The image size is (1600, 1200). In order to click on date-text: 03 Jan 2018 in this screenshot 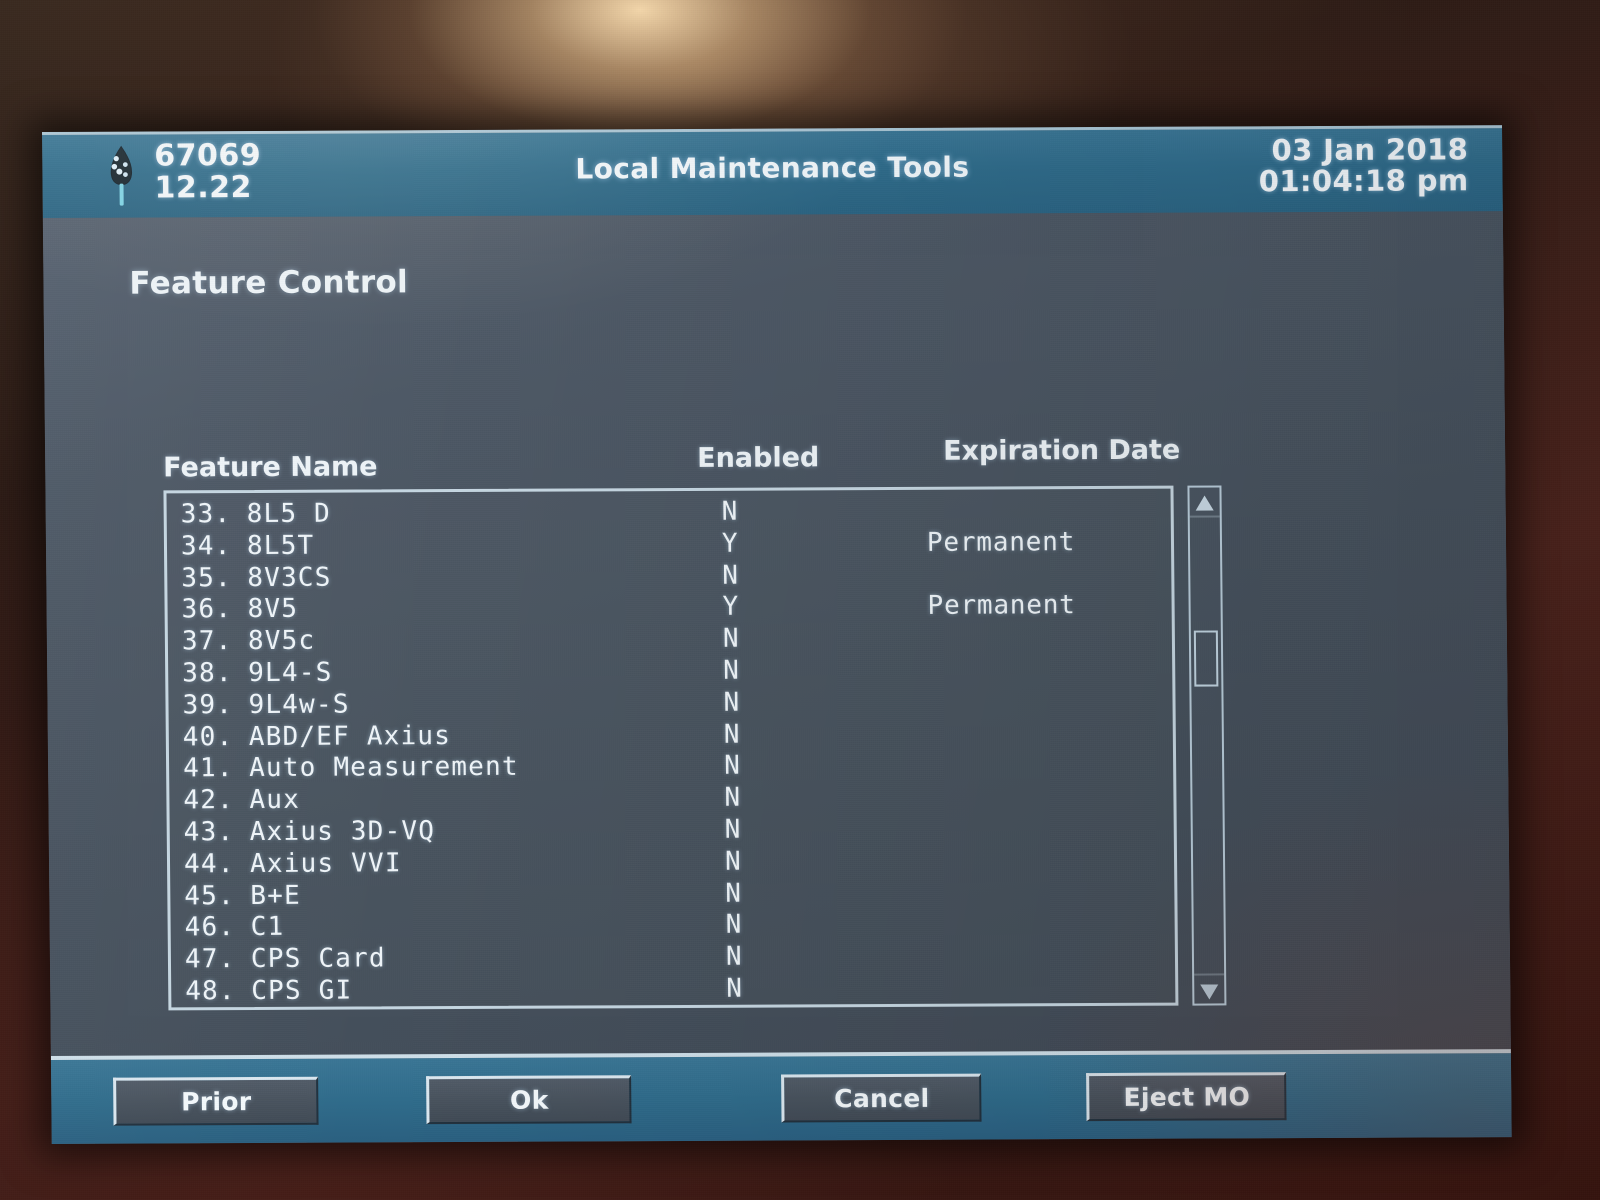, I will do `click(1370, 150)`.